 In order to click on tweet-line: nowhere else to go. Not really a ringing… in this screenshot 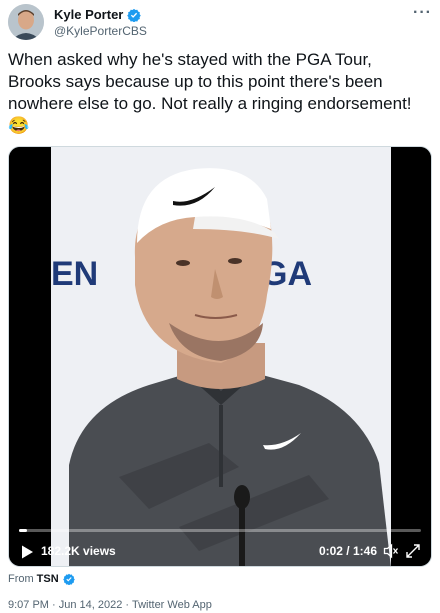, I will do `click(210, 103)`.